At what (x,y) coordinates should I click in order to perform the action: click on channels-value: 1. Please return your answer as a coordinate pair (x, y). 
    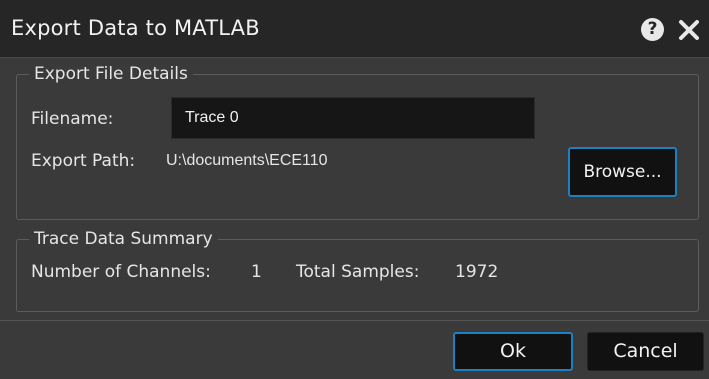
    Looking at the image, I should click on (256, 272).